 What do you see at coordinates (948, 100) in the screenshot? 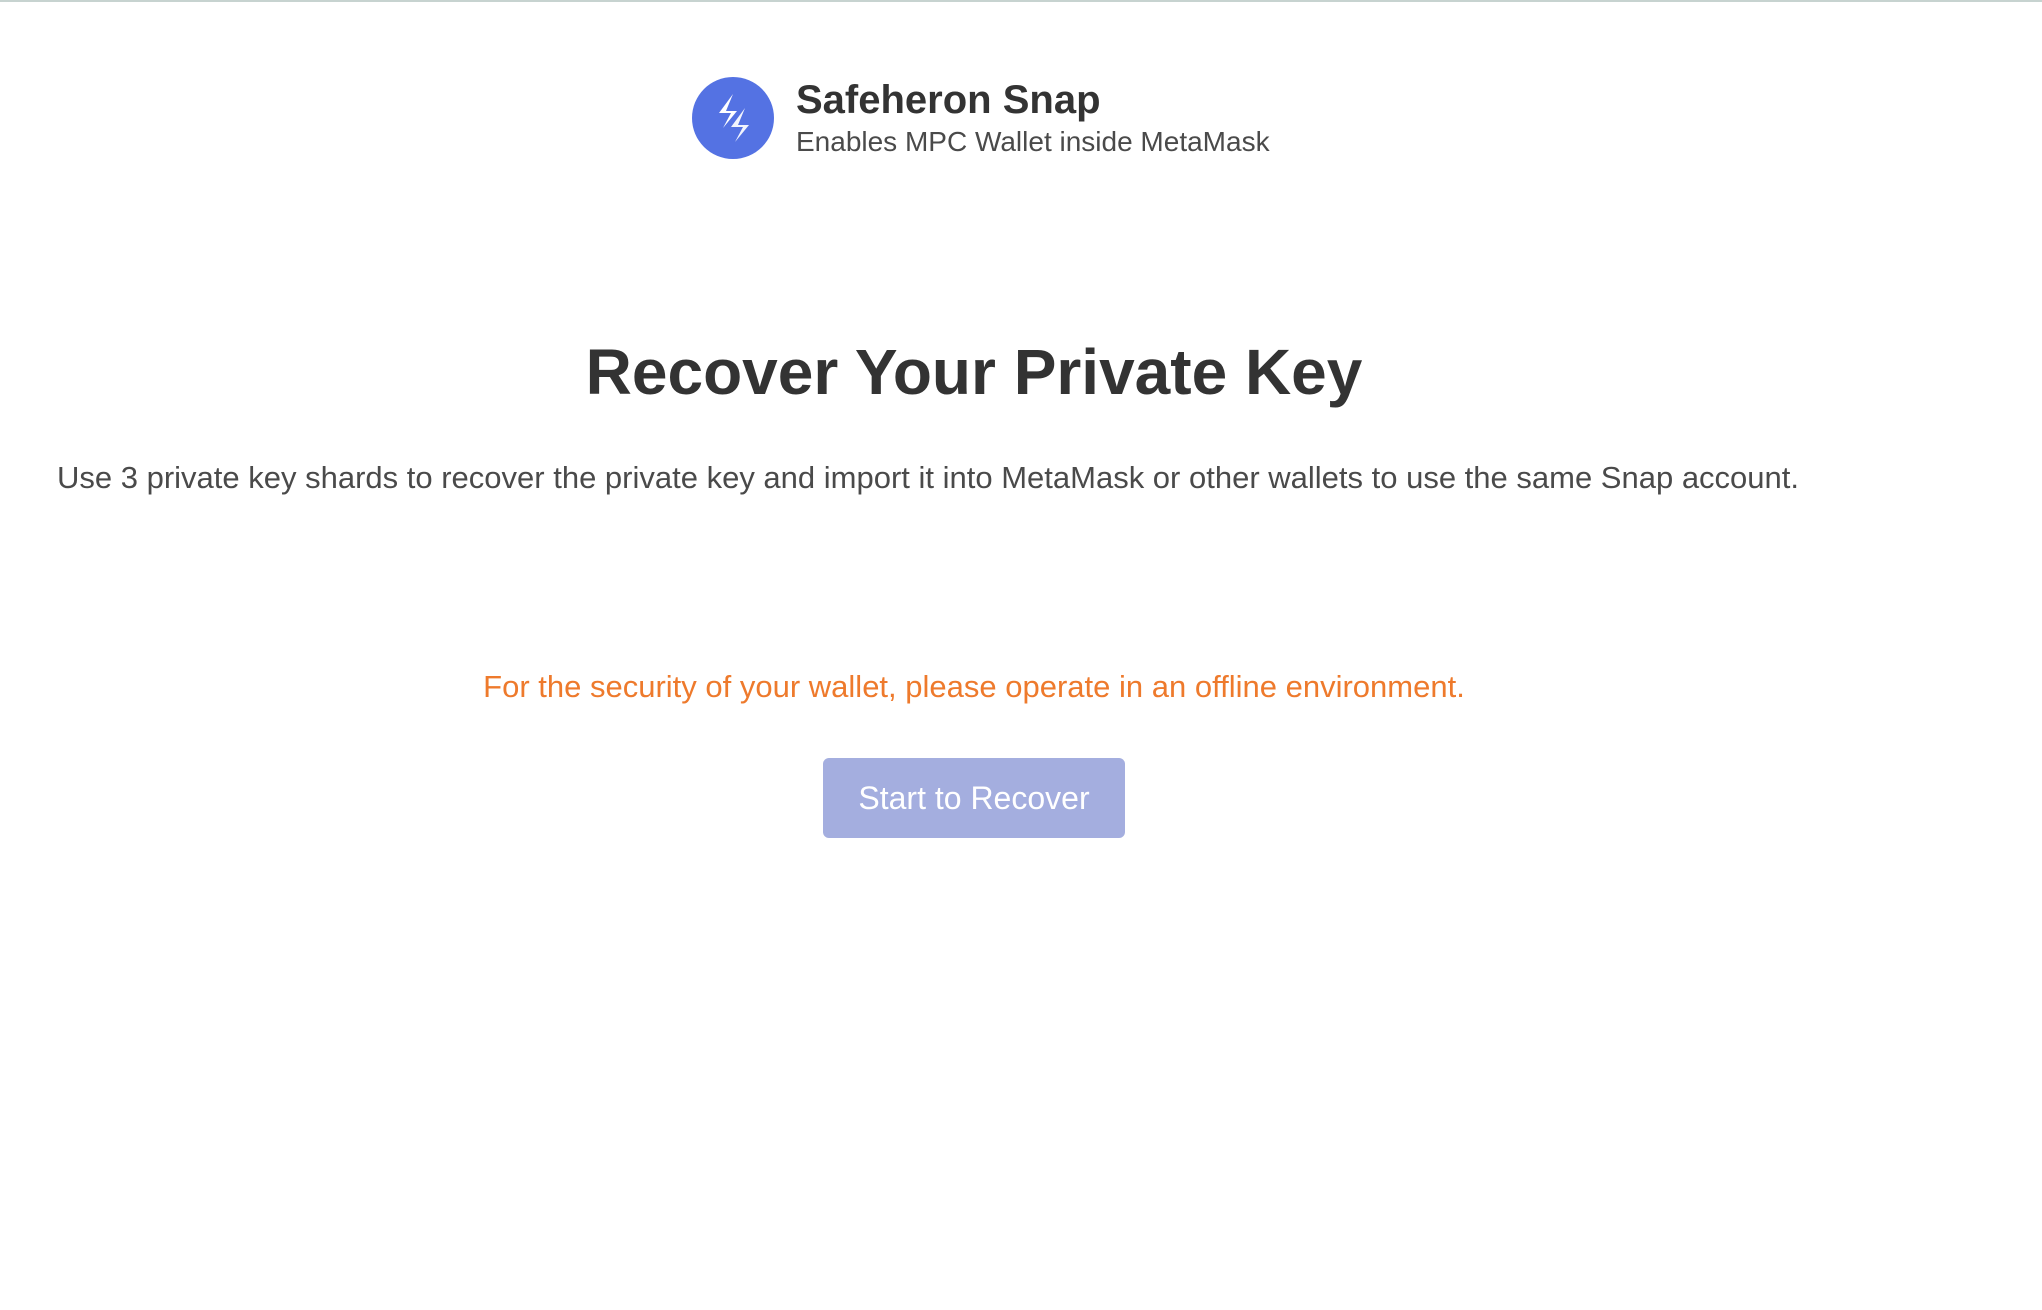
I see `app-name: Safeheron Snap` at bounding box center [948, 100].